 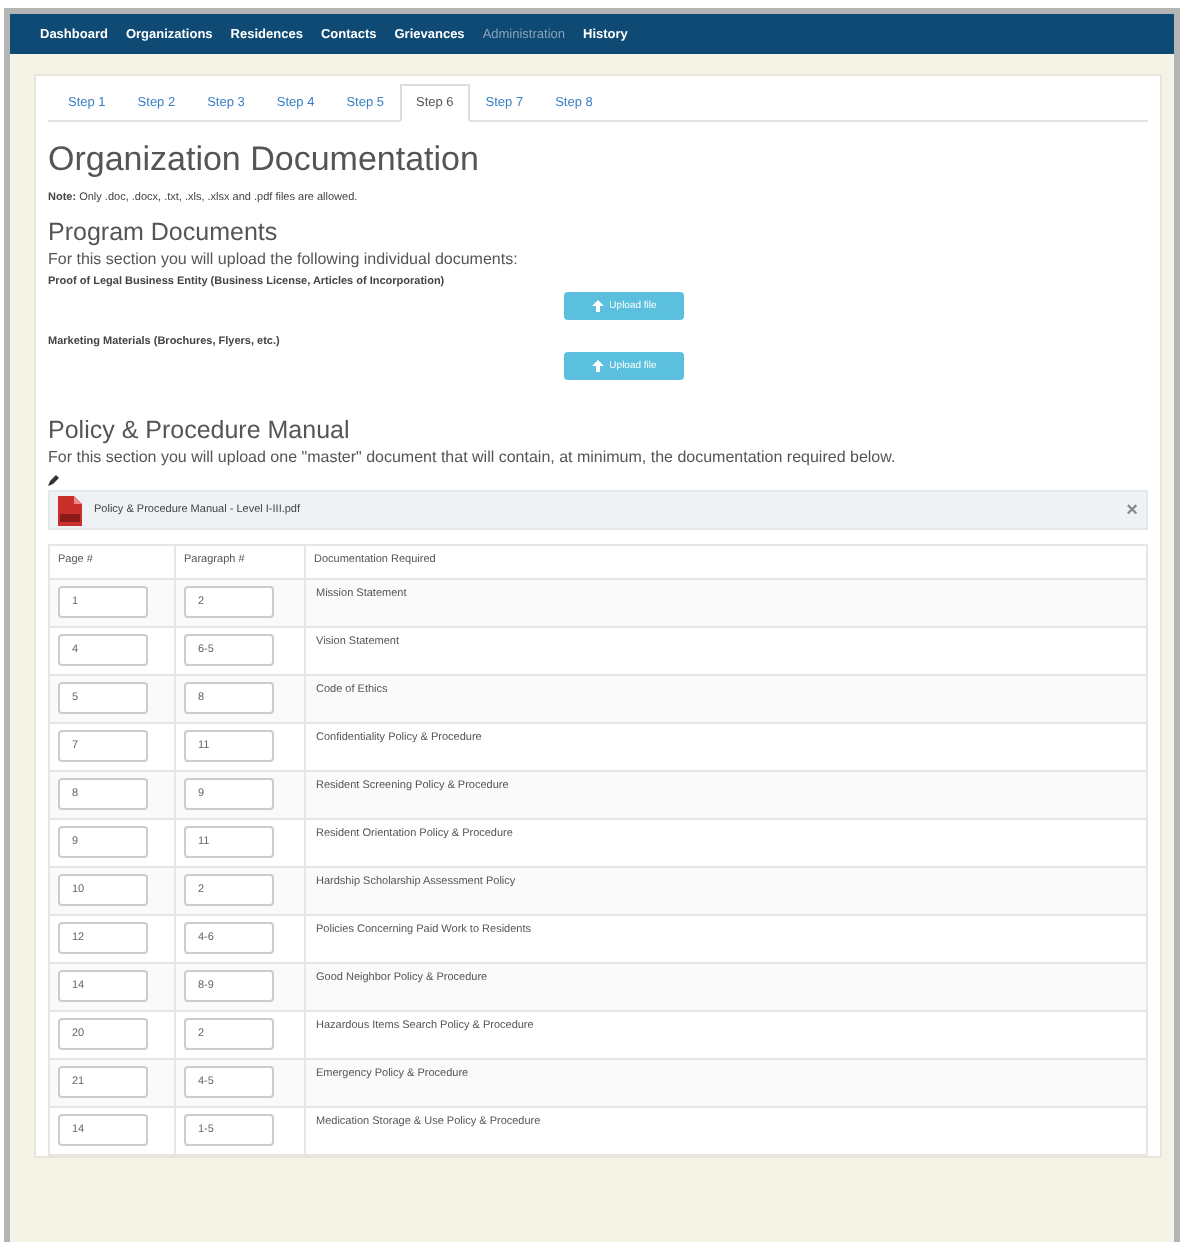 I want to click on section-intro: For this section you will upload one "master" document that will contain, at minimum, the documentation required below., so click(x=473, y=457).